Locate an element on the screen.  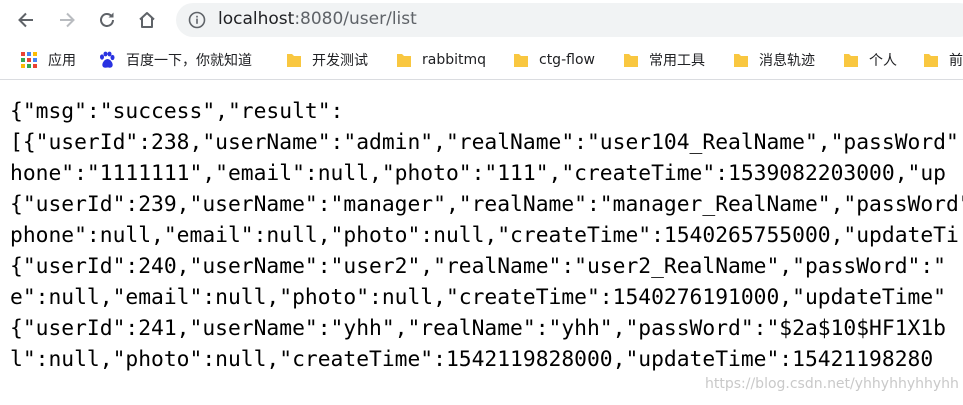
bookmark-folder-dev-test: 开发测试 is located at coordinates (327, 60).